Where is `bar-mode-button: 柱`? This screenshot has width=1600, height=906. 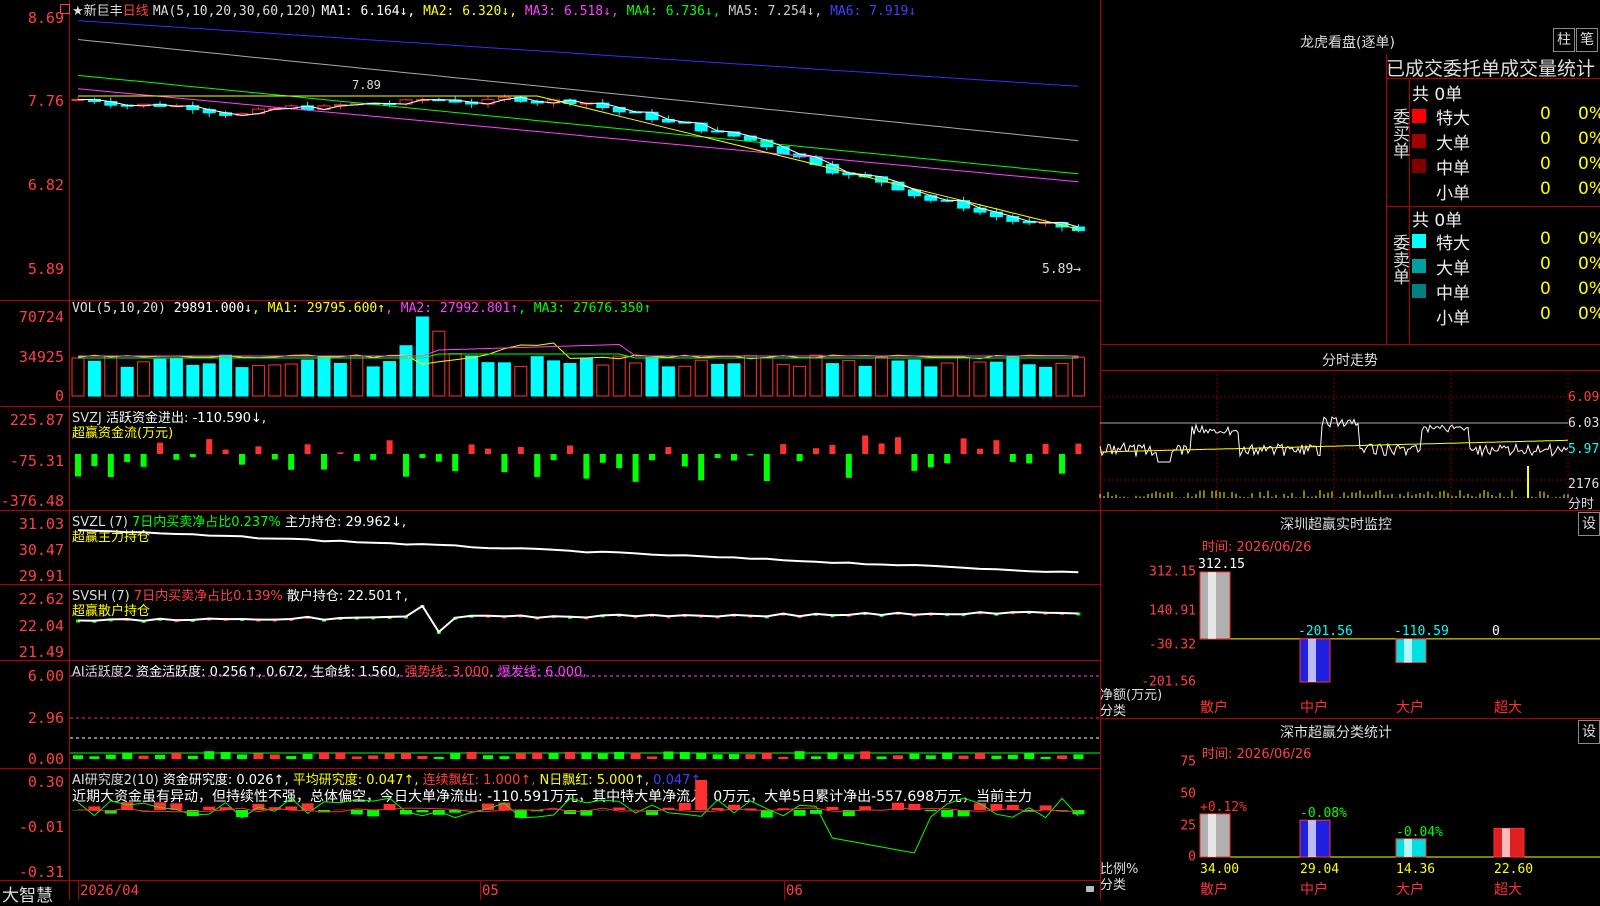
bar-mode-button: 柱 is located at coordinates (1564, 40).